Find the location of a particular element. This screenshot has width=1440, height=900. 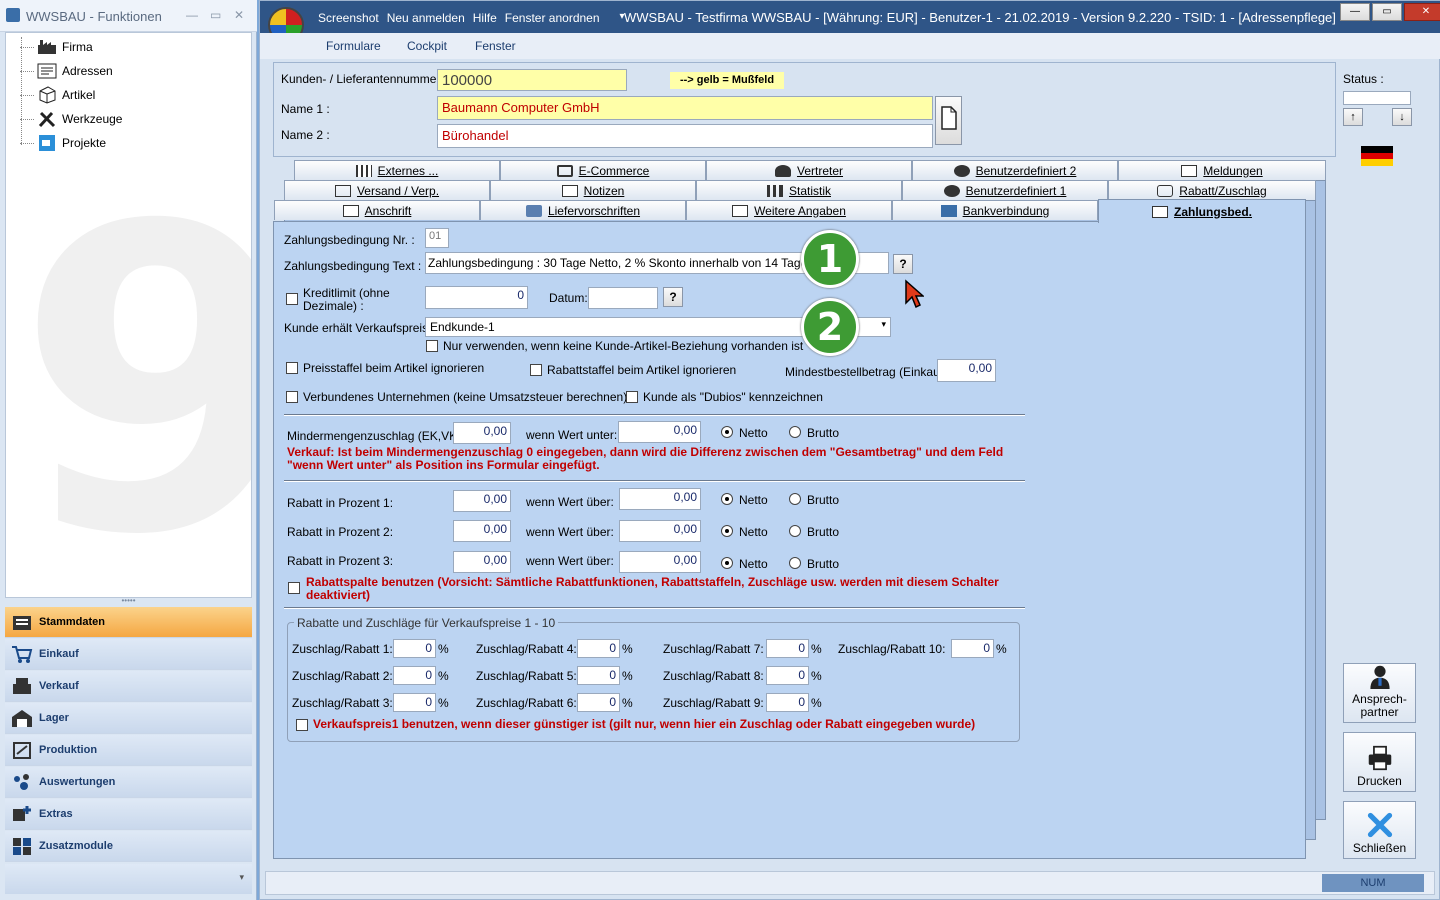

status-field is located at coordinates (1377, 98).